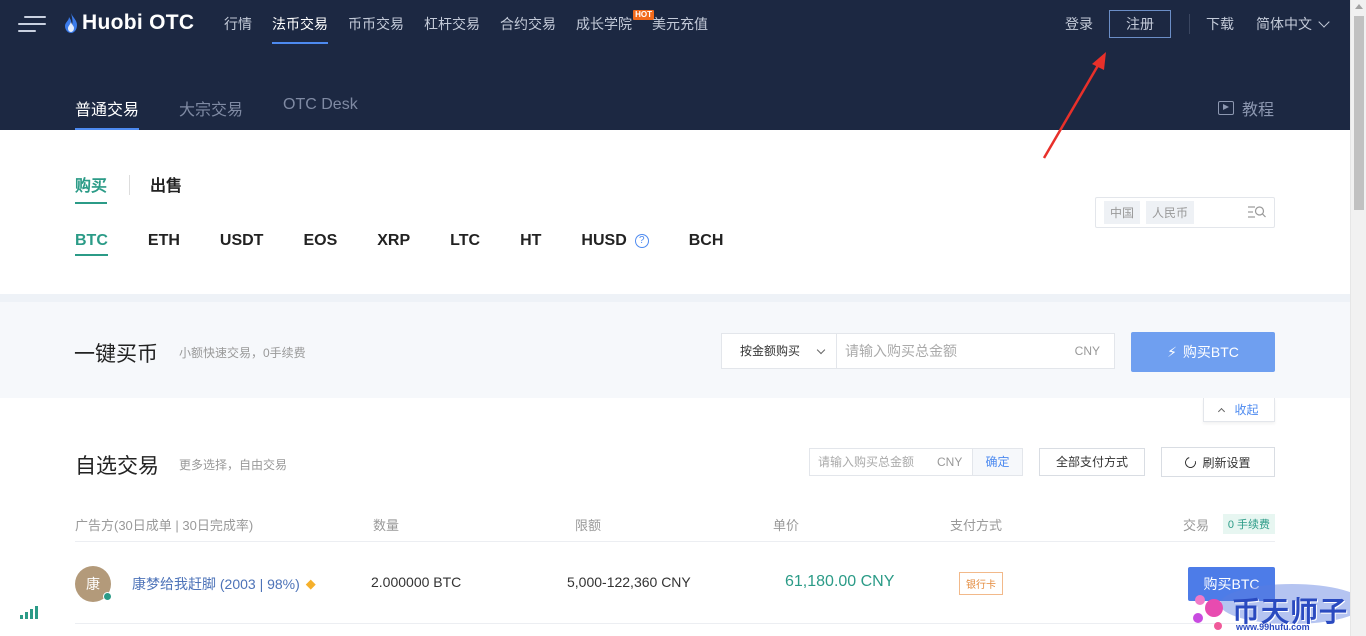  I want to click on quick-buy-title: 一键买币, so click(116, 354).